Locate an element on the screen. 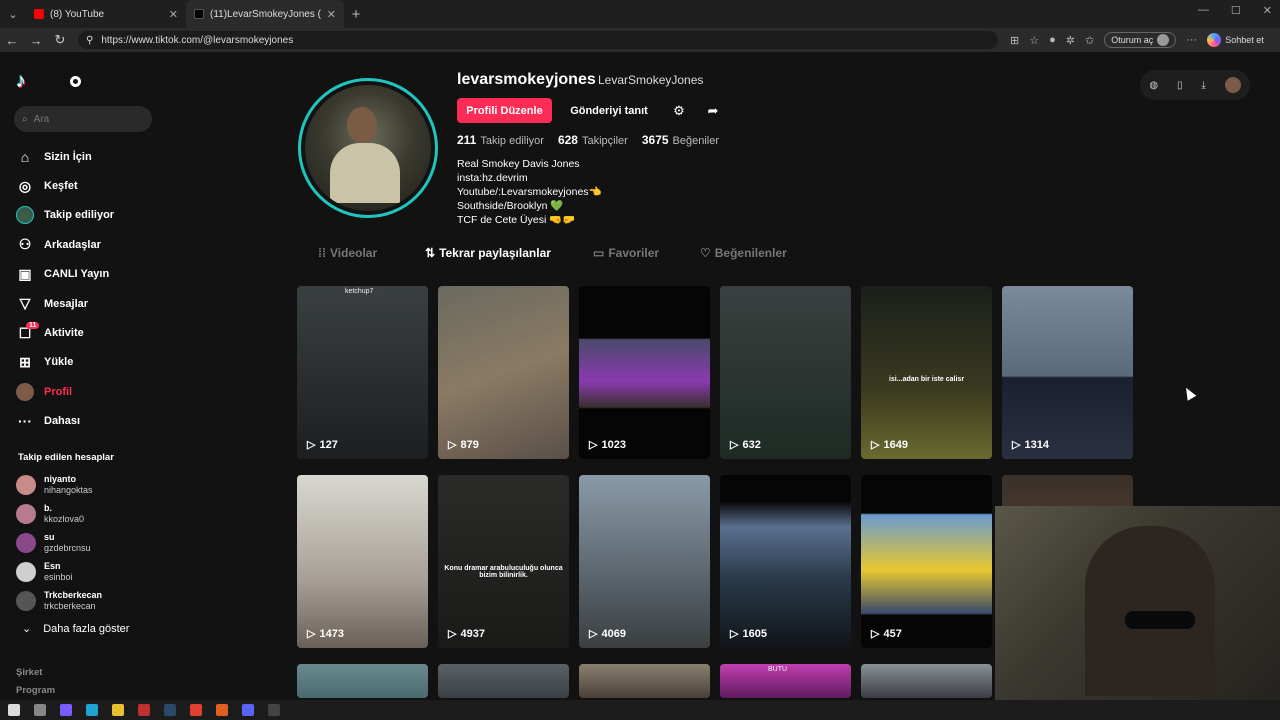 The height and width of the screenshot is (720, 1280). search-input is located at coordinates (83, 119).